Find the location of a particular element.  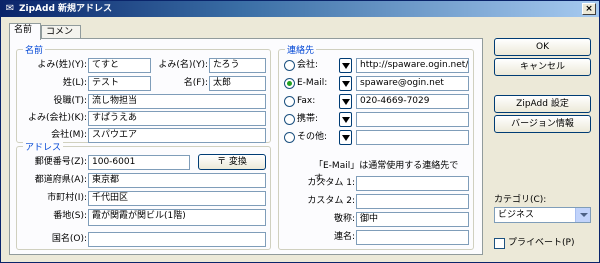

contact-field-company: http://spaware.ogin.net/ is located at coordinates (412, 65).